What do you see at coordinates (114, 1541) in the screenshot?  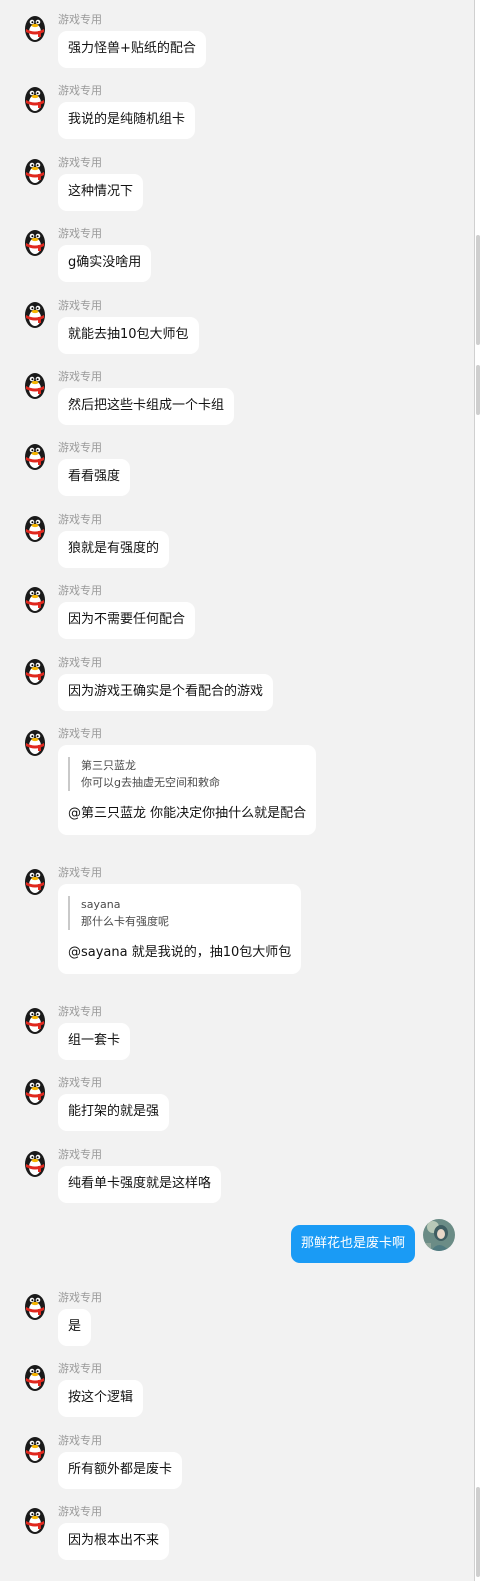 I see `message-bubble: 因为根本出不来` at bounding box center [114, 1541].